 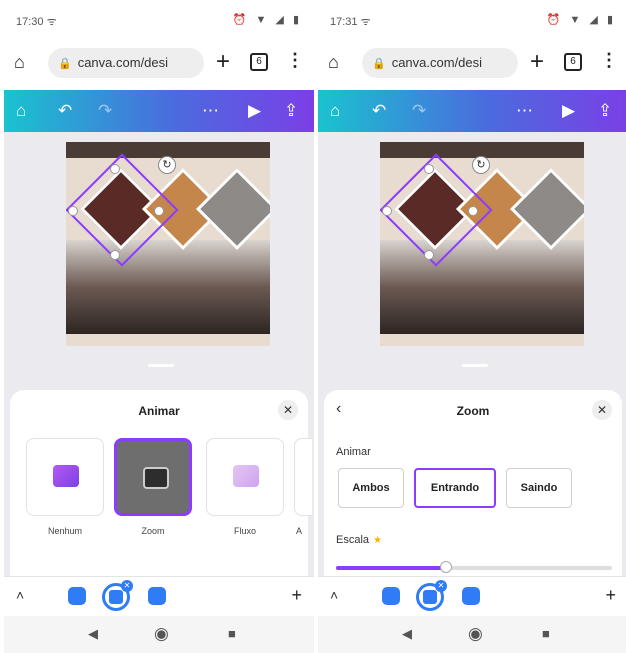 I want to click on status-time: 17:31 ᯤ, so click(x=350, y=22).